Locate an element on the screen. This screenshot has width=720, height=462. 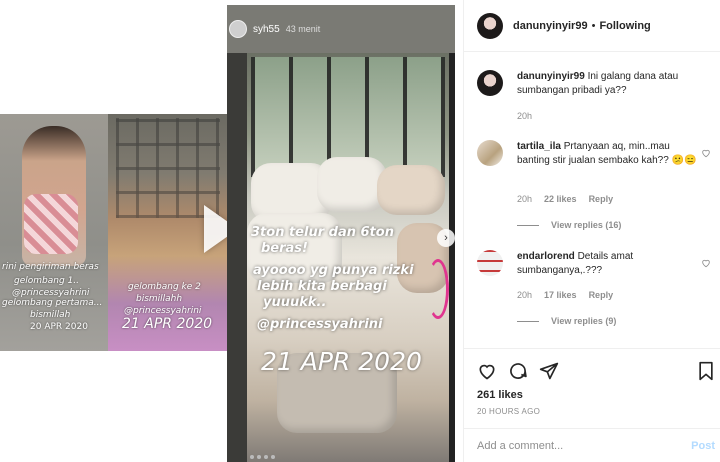
follow-status-button: Following is located at coordinates (624, 26).